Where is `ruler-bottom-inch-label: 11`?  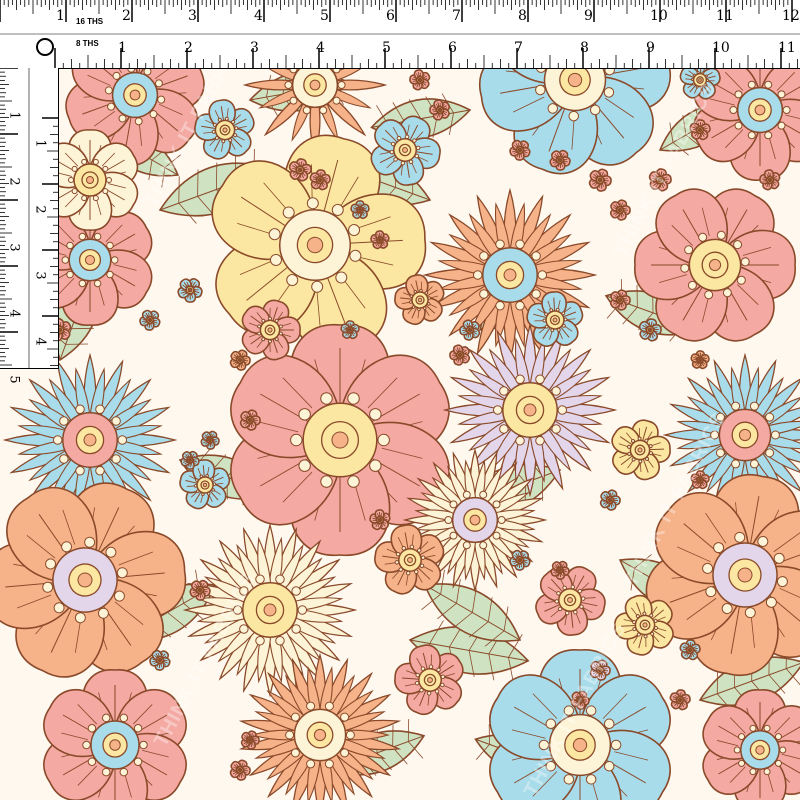 ruler-bottom-inch-label: 11 is located at coordinates (787, 48).